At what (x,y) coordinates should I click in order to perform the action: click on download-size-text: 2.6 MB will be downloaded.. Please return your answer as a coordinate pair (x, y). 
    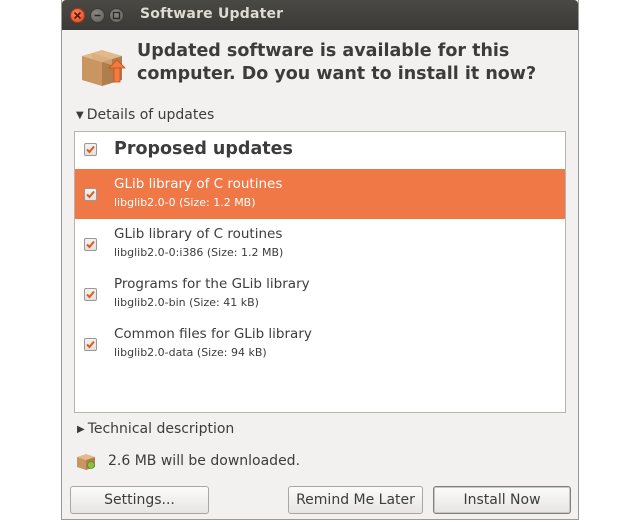
    Looking at the image, I should click on (204, 461).